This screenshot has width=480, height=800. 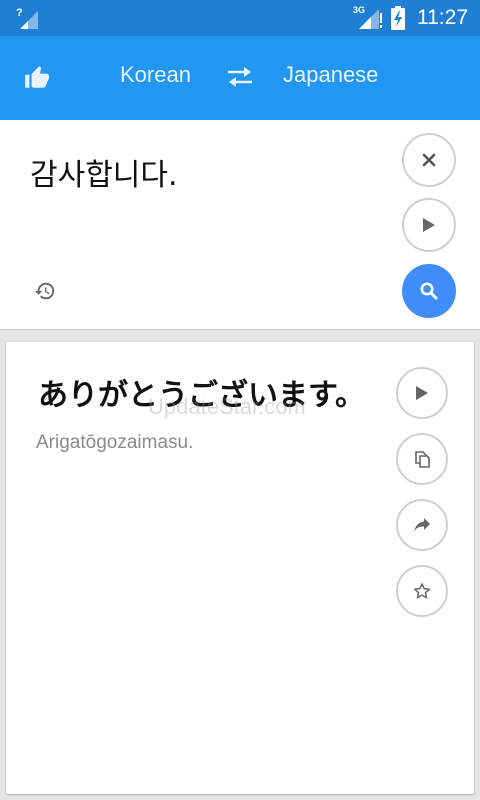 I want to click on signal-question-icon: ?, so click(x=27, y=18).